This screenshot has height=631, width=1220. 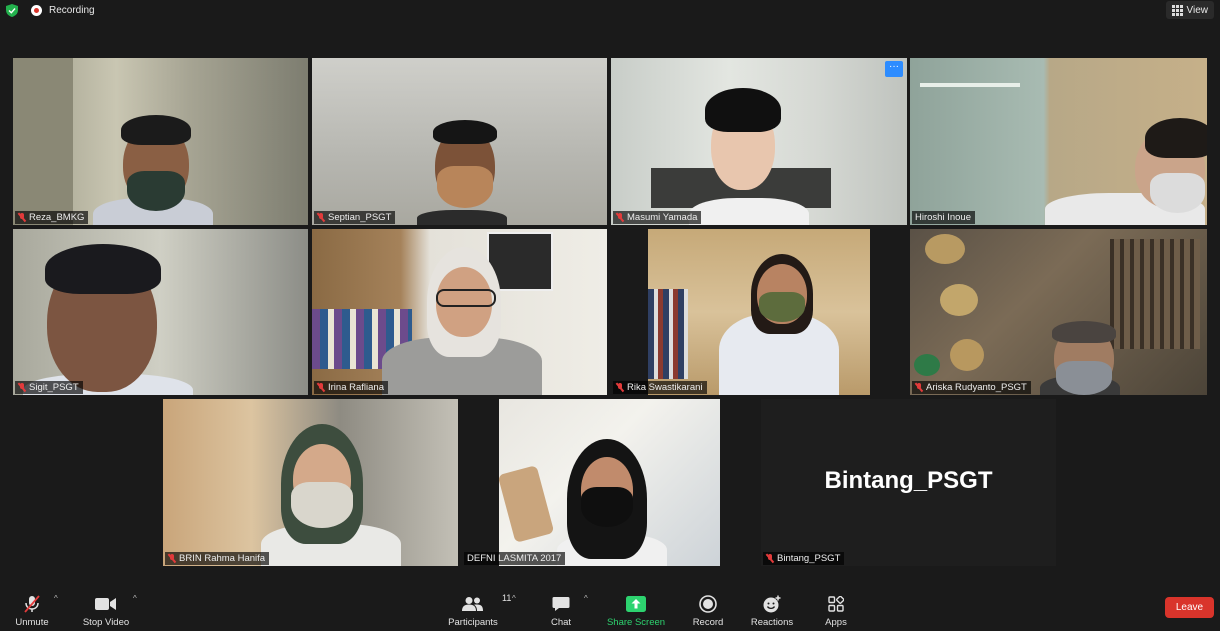 I want to click on nametag: Hiroshi Inoue, so click(x=943, y=217).